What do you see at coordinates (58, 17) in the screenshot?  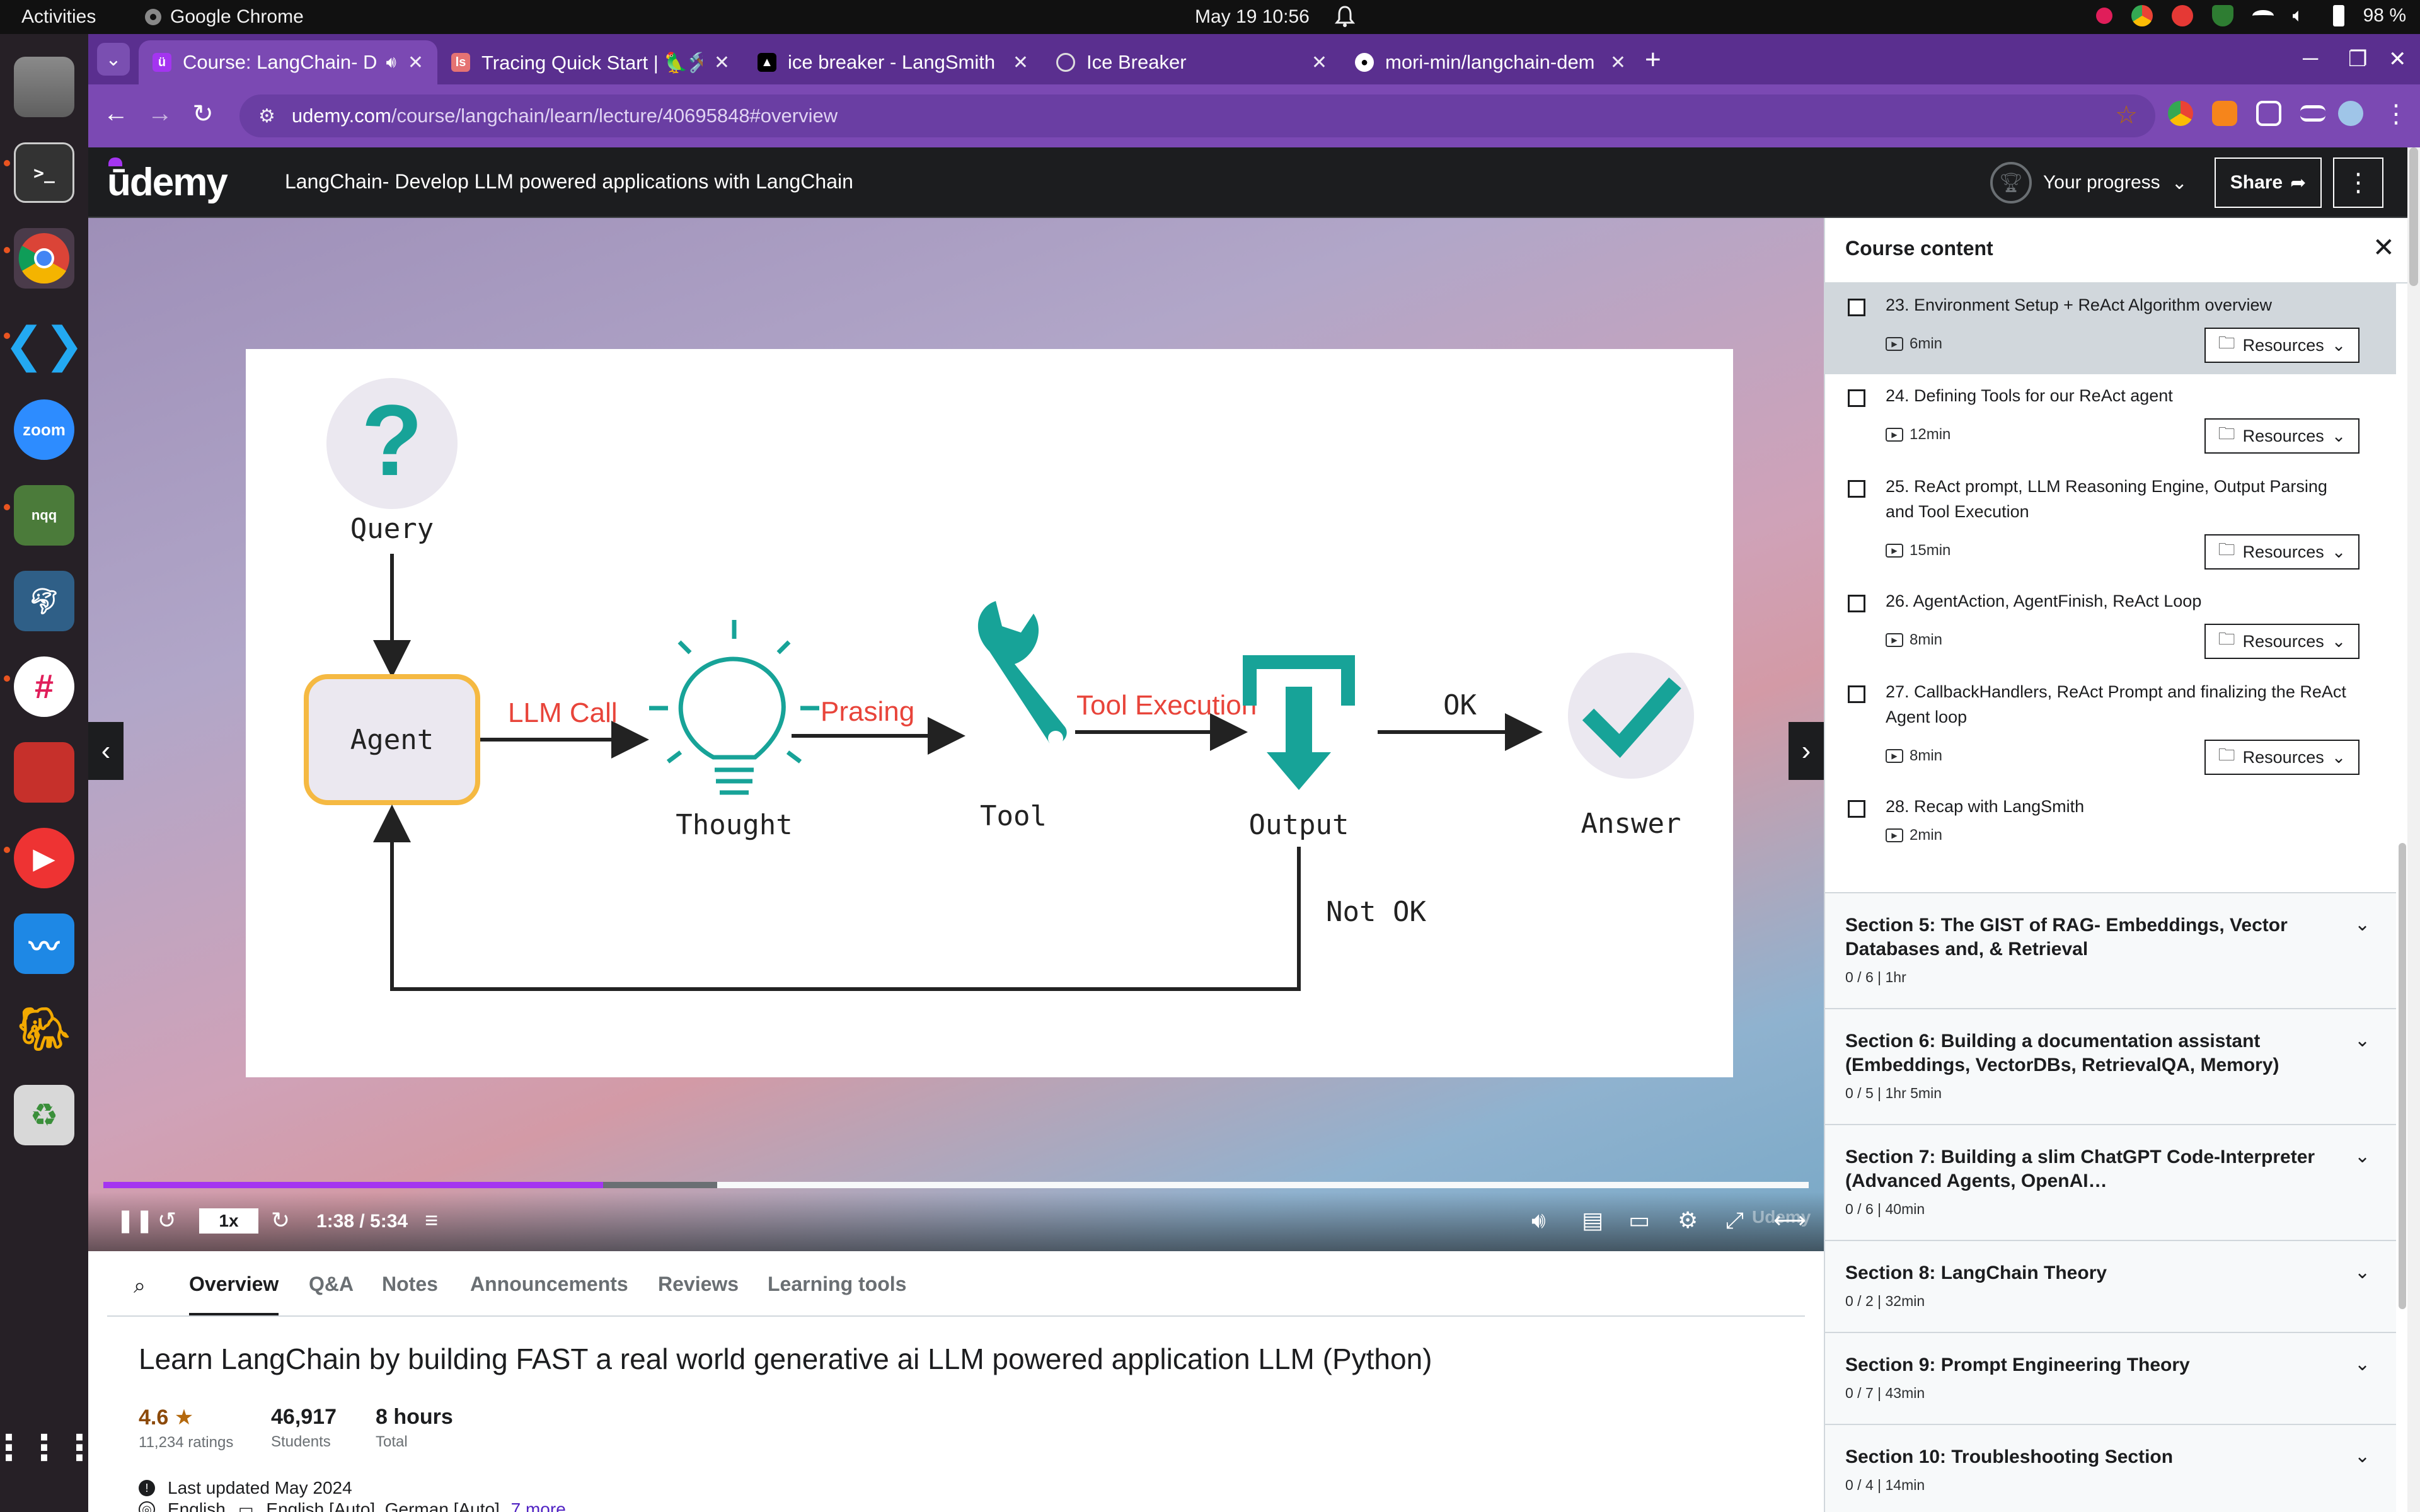 I see `activities-button: Activities` at bounding box center [58, 17].